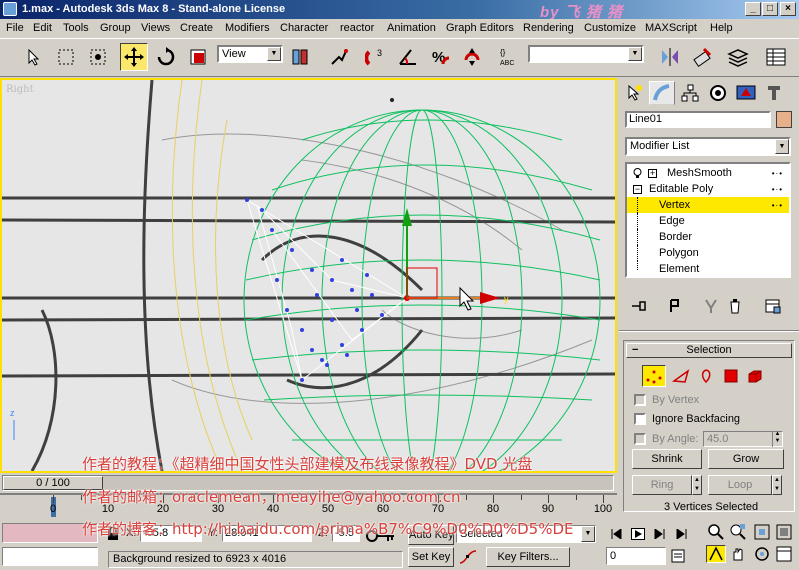  Describe the element at coordinates (777, 485) in the screenshot. I see `loop-spinner-icon: ▲ ▼` at that location.